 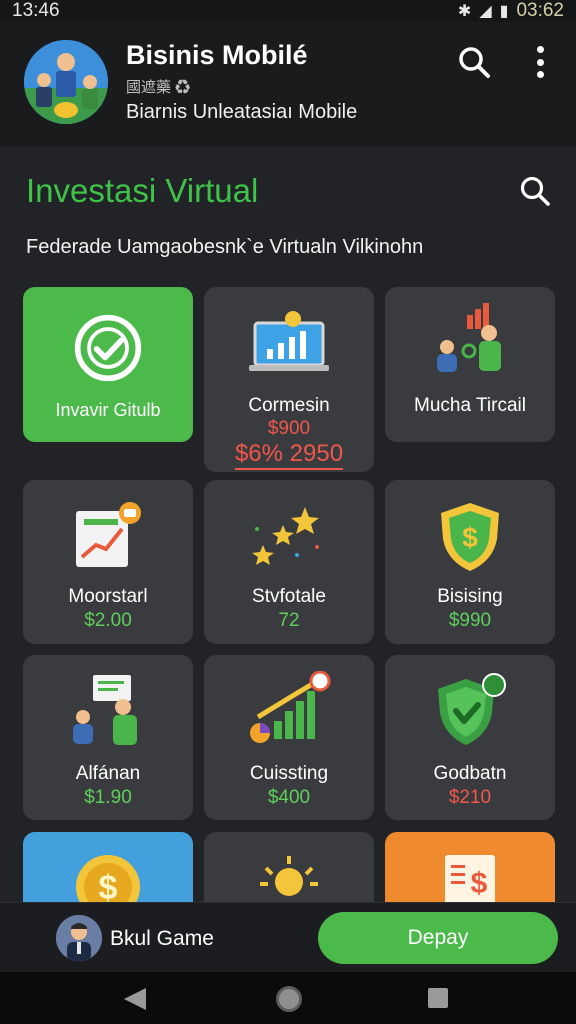 What do you see at coordinates (108, 537) in the screenshot?
I see `growth-document-icon` at bounding box center [108, 537].